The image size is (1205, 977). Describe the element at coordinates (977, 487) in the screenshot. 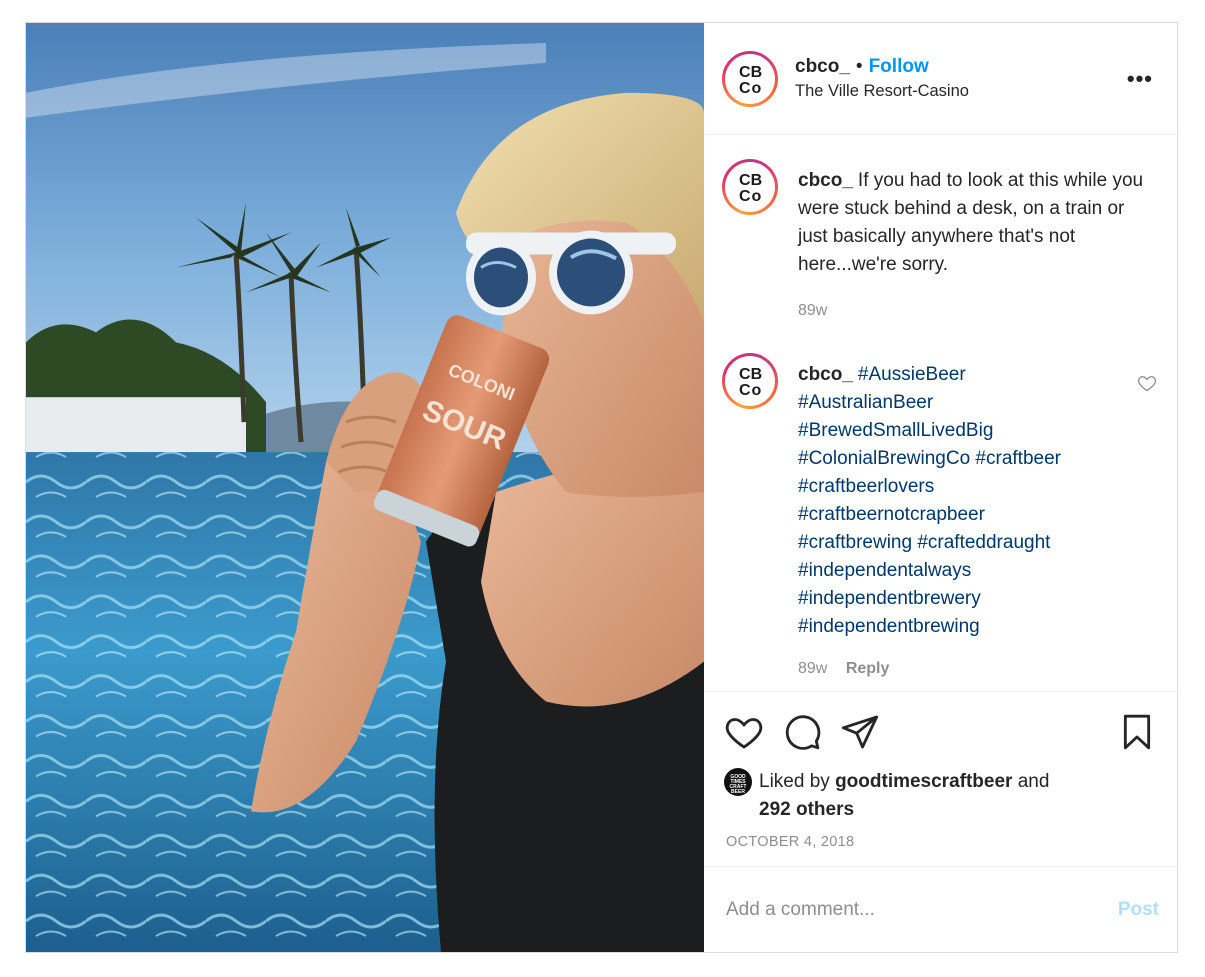

I see `hashtag-link: #craftbeerlovers` at that location.